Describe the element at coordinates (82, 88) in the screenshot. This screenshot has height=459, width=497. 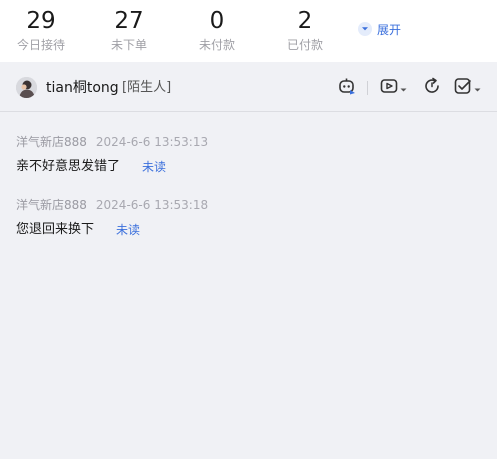
I see `chat-user-name: tian桐tong` at that location.